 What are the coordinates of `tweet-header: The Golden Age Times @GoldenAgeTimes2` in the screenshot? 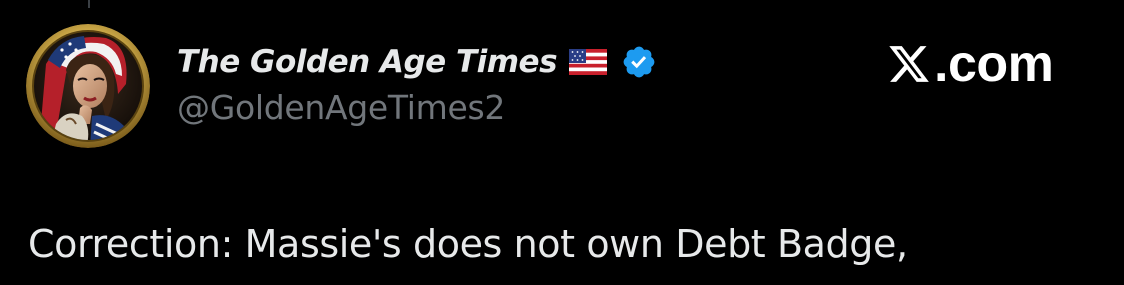 It's located at (417, 82).